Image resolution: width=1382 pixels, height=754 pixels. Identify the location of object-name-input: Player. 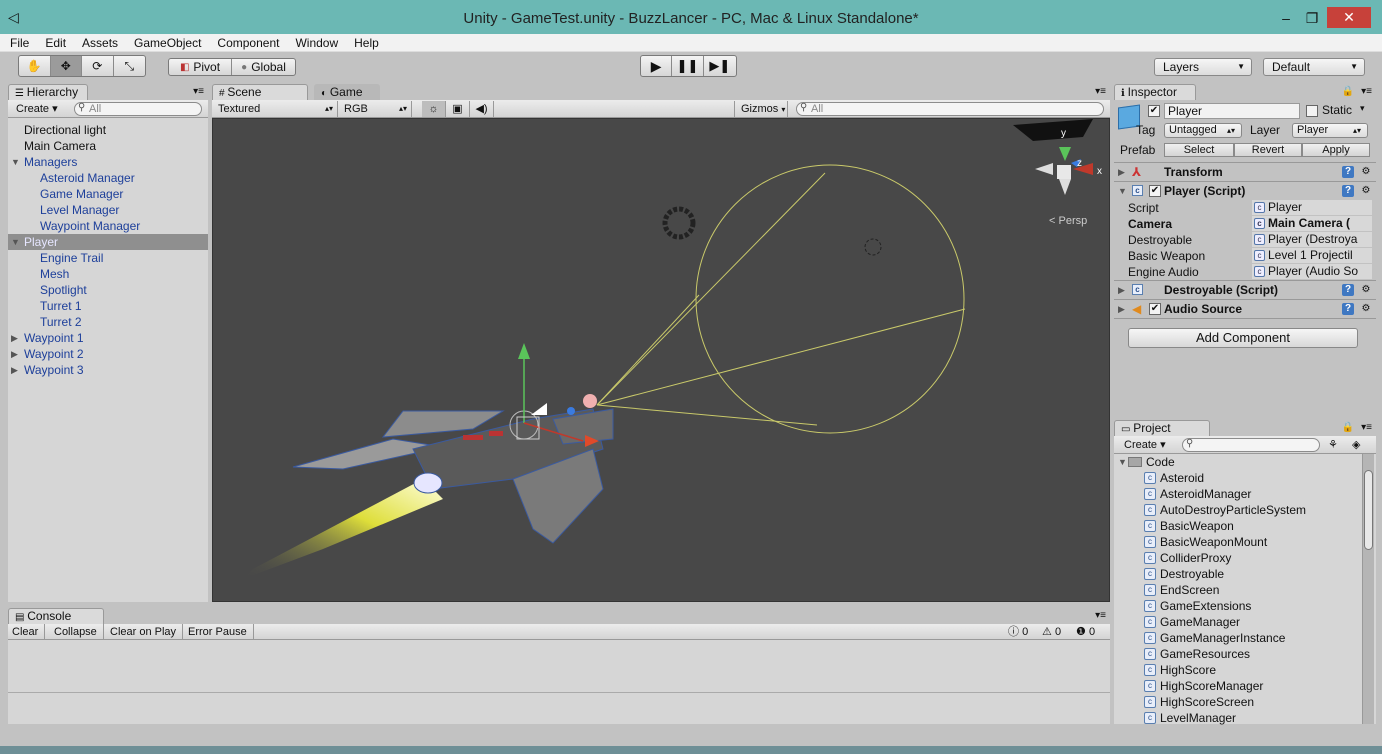
(1232, 111).